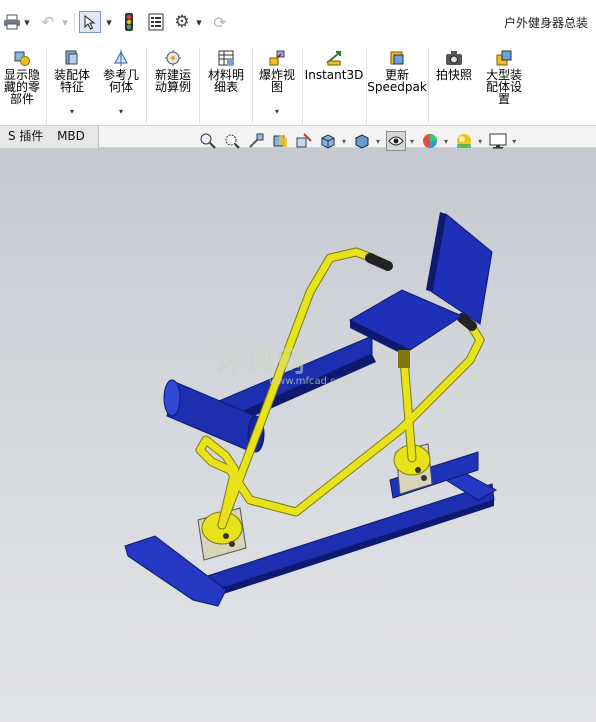  Describe the element at coordinates (404, 359) in the screenshot. I see `seat-post` at that location.